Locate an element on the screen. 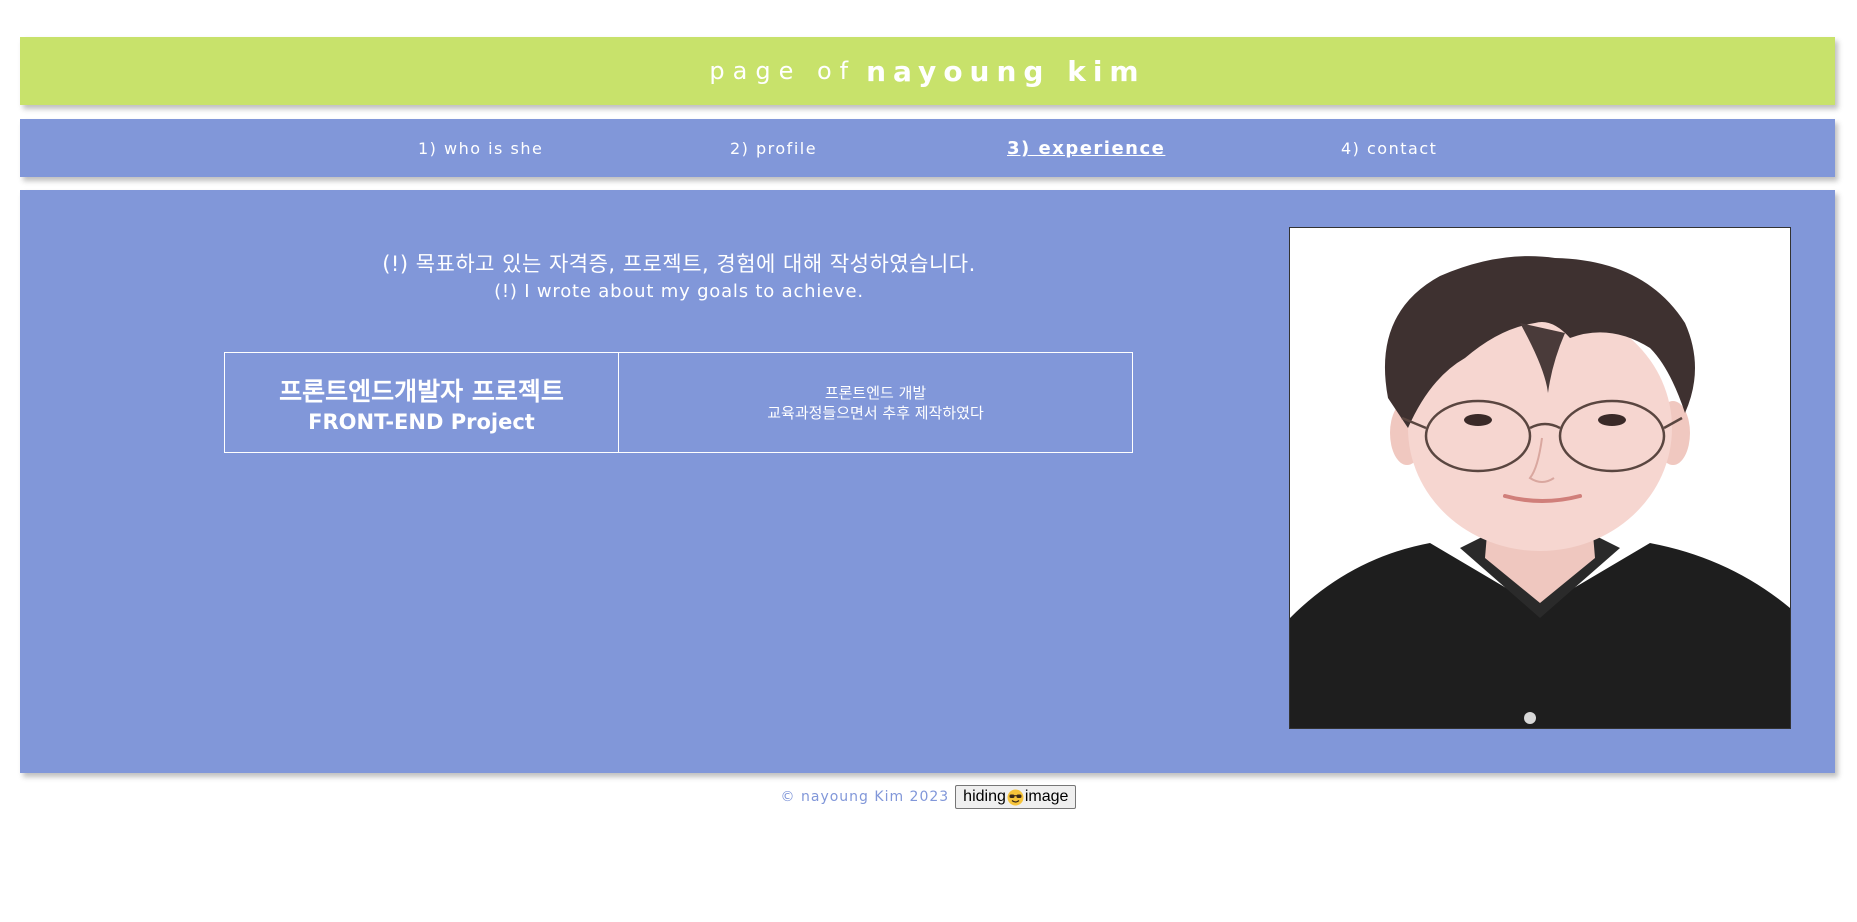 The height and width of the screenshot is (922, 1857). site-header: page of nayoung kim is located at coordinates (927, 71).